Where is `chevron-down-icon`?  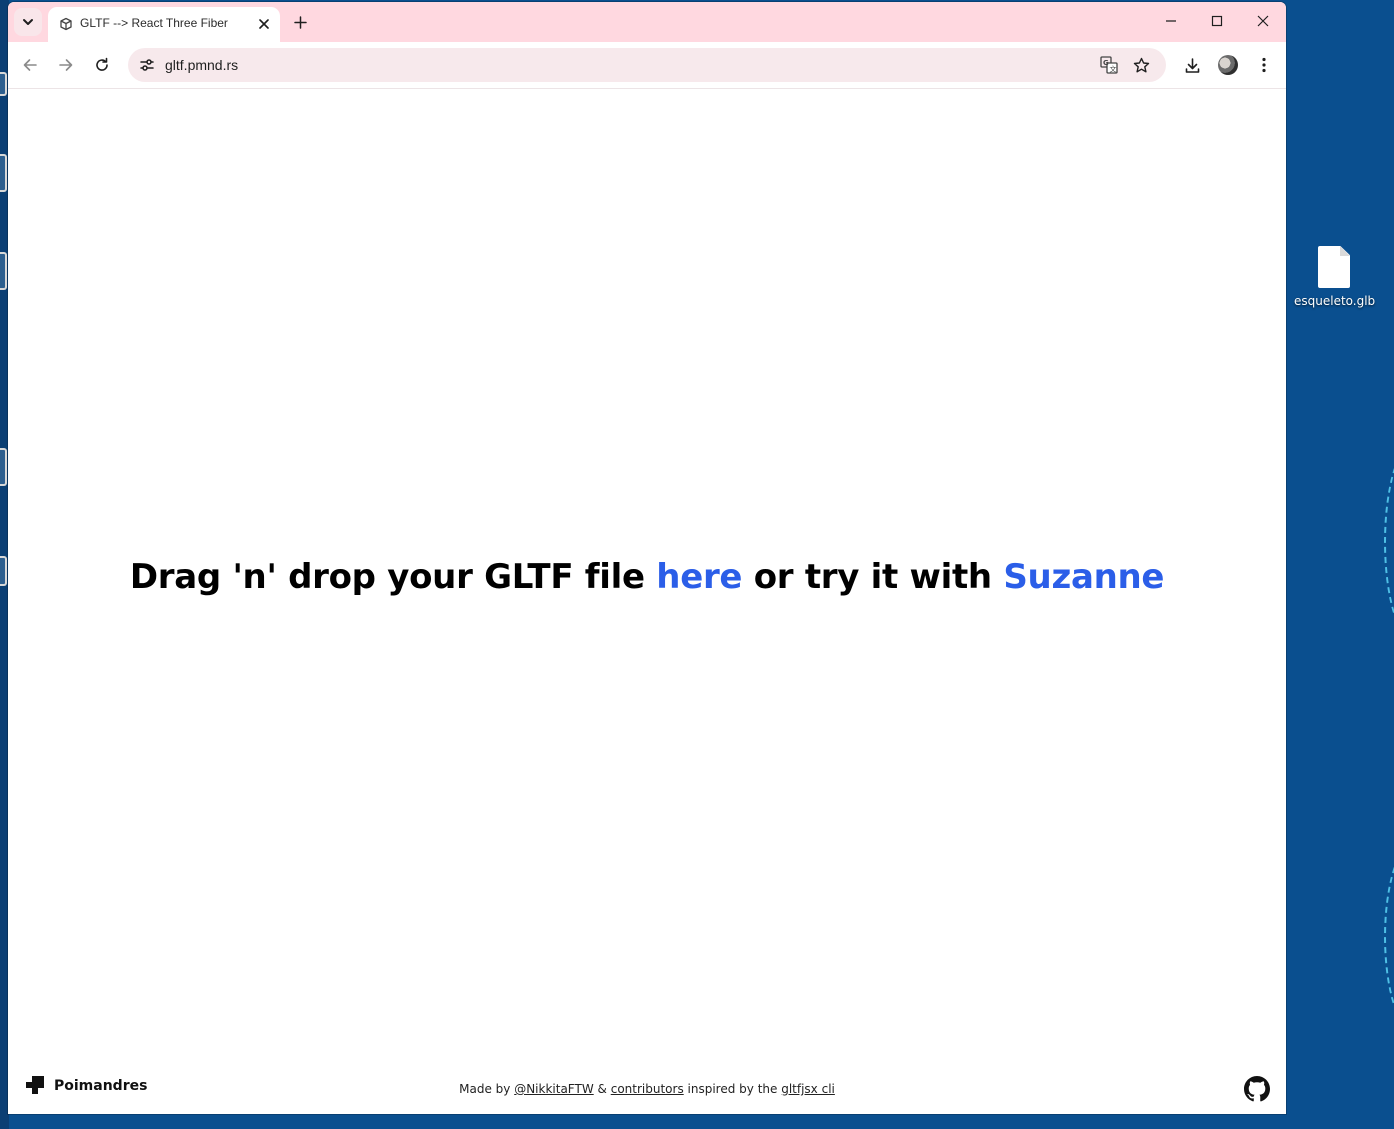 chevron-down-icon is located at coordinates (28, 22).